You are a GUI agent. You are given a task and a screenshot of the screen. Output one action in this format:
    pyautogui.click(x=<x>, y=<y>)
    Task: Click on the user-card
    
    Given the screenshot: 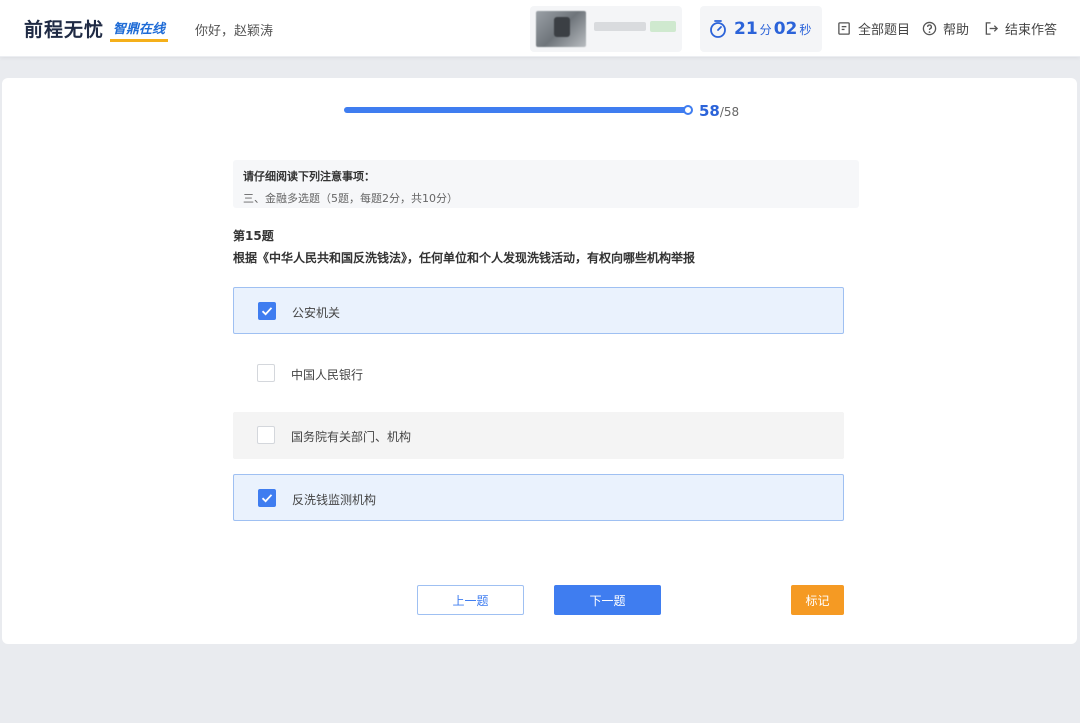 What is the action you would take?
    pyautogui.click(x=606, y=29)
    